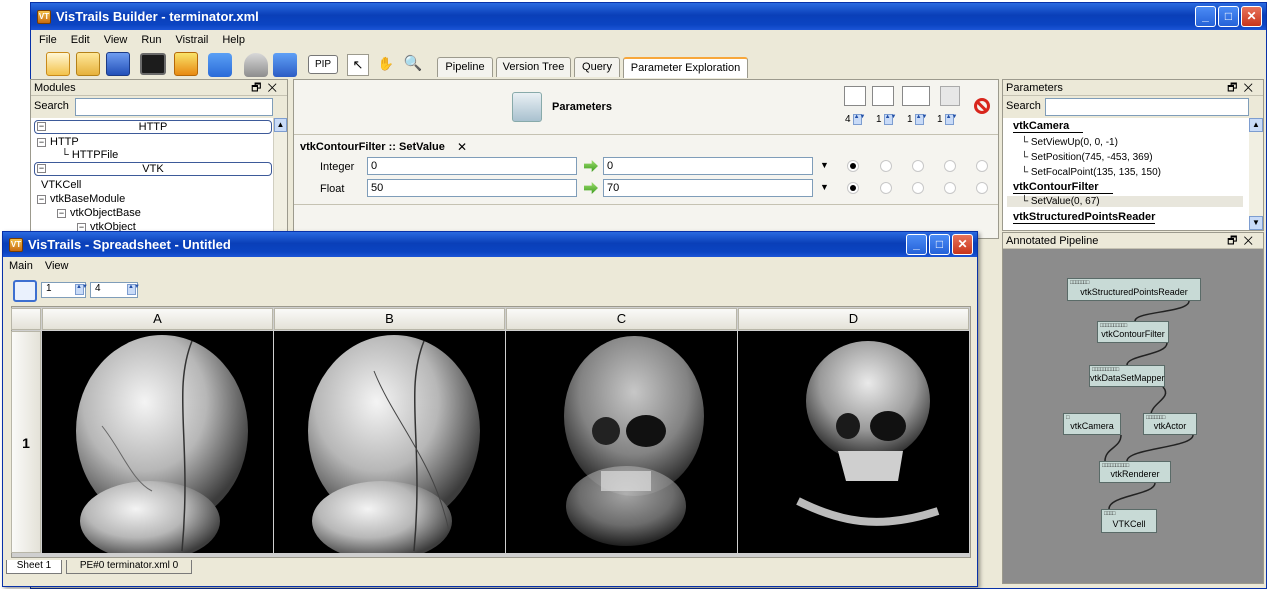 The width and height of the screenshot is (1267, 589). Describe the element at coordinates (1133, 332) in the screenshot. I see `pipeline-node-vtkcontourfilter: □□□□□□□□□□ vtkContourFilter` at that location.